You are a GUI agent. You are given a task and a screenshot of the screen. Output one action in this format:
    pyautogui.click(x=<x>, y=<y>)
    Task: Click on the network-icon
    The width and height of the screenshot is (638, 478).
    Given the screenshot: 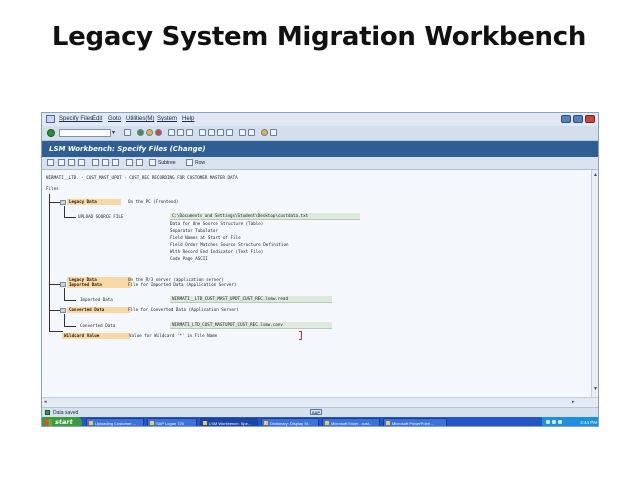 What is the action you would take?
    pyautogui.click(x=548, y=422)
    